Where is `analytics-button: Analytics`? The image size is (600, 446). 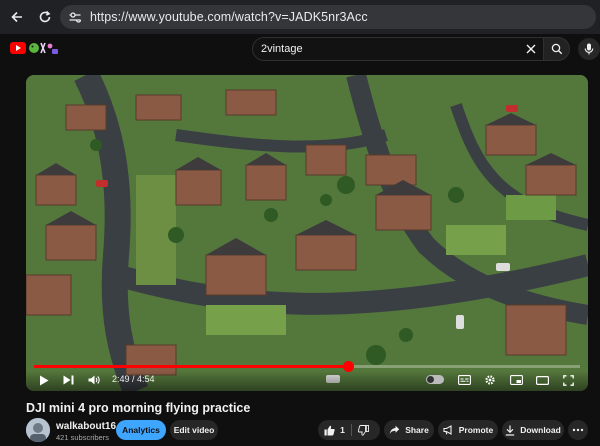 analytics-button: Analytics is located at coordinates (141, 430).